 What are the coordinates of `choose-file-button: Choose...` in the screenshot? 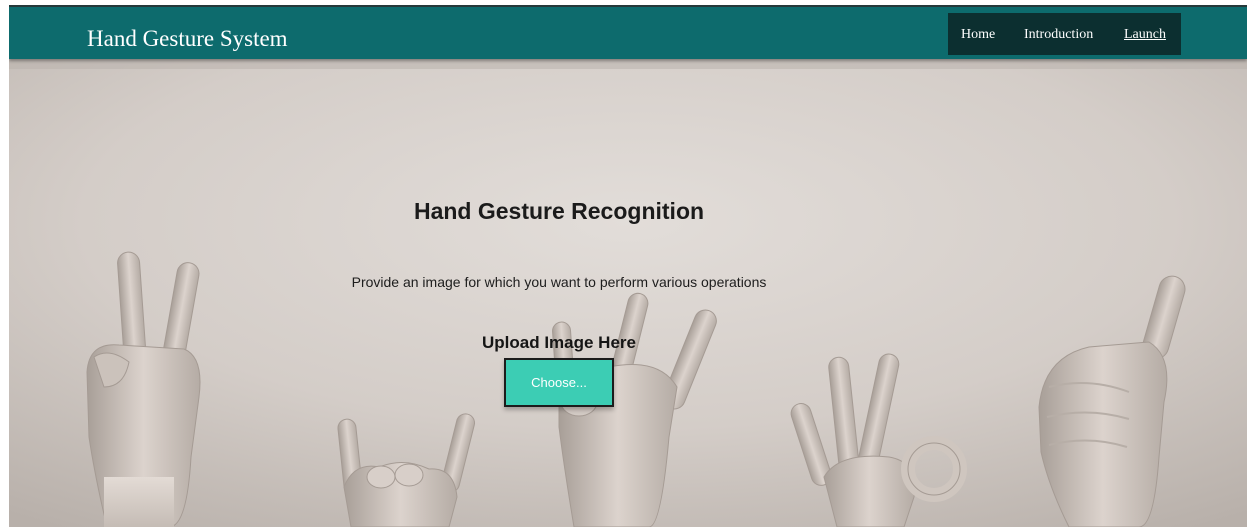 It's located at (559, 382).